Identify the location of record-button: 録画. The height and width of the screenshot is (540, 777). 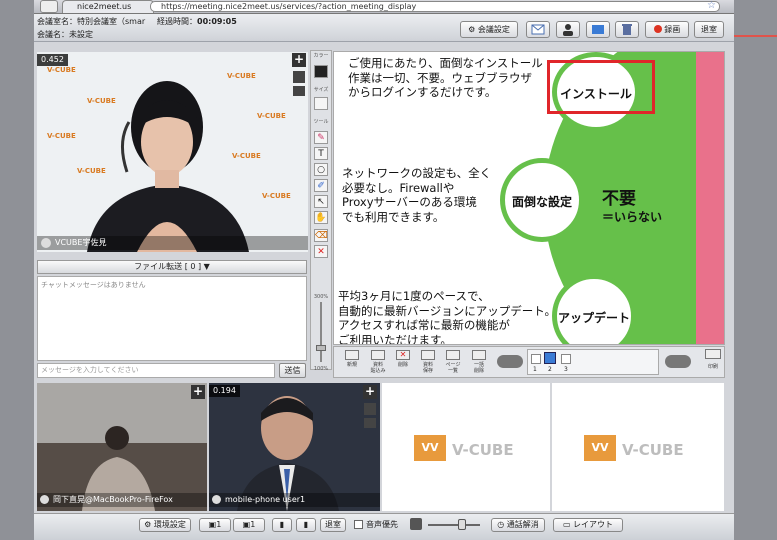
(667, 29).